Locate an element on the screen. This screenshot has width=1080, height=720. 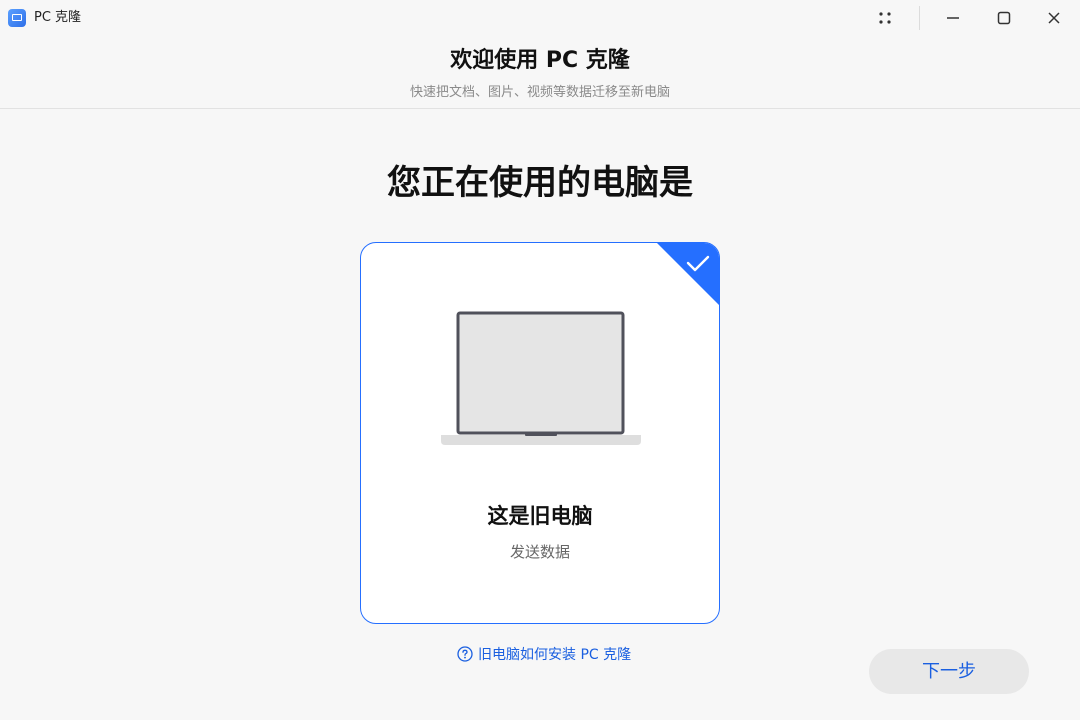
header-divider is located at coordinates (540, 108).